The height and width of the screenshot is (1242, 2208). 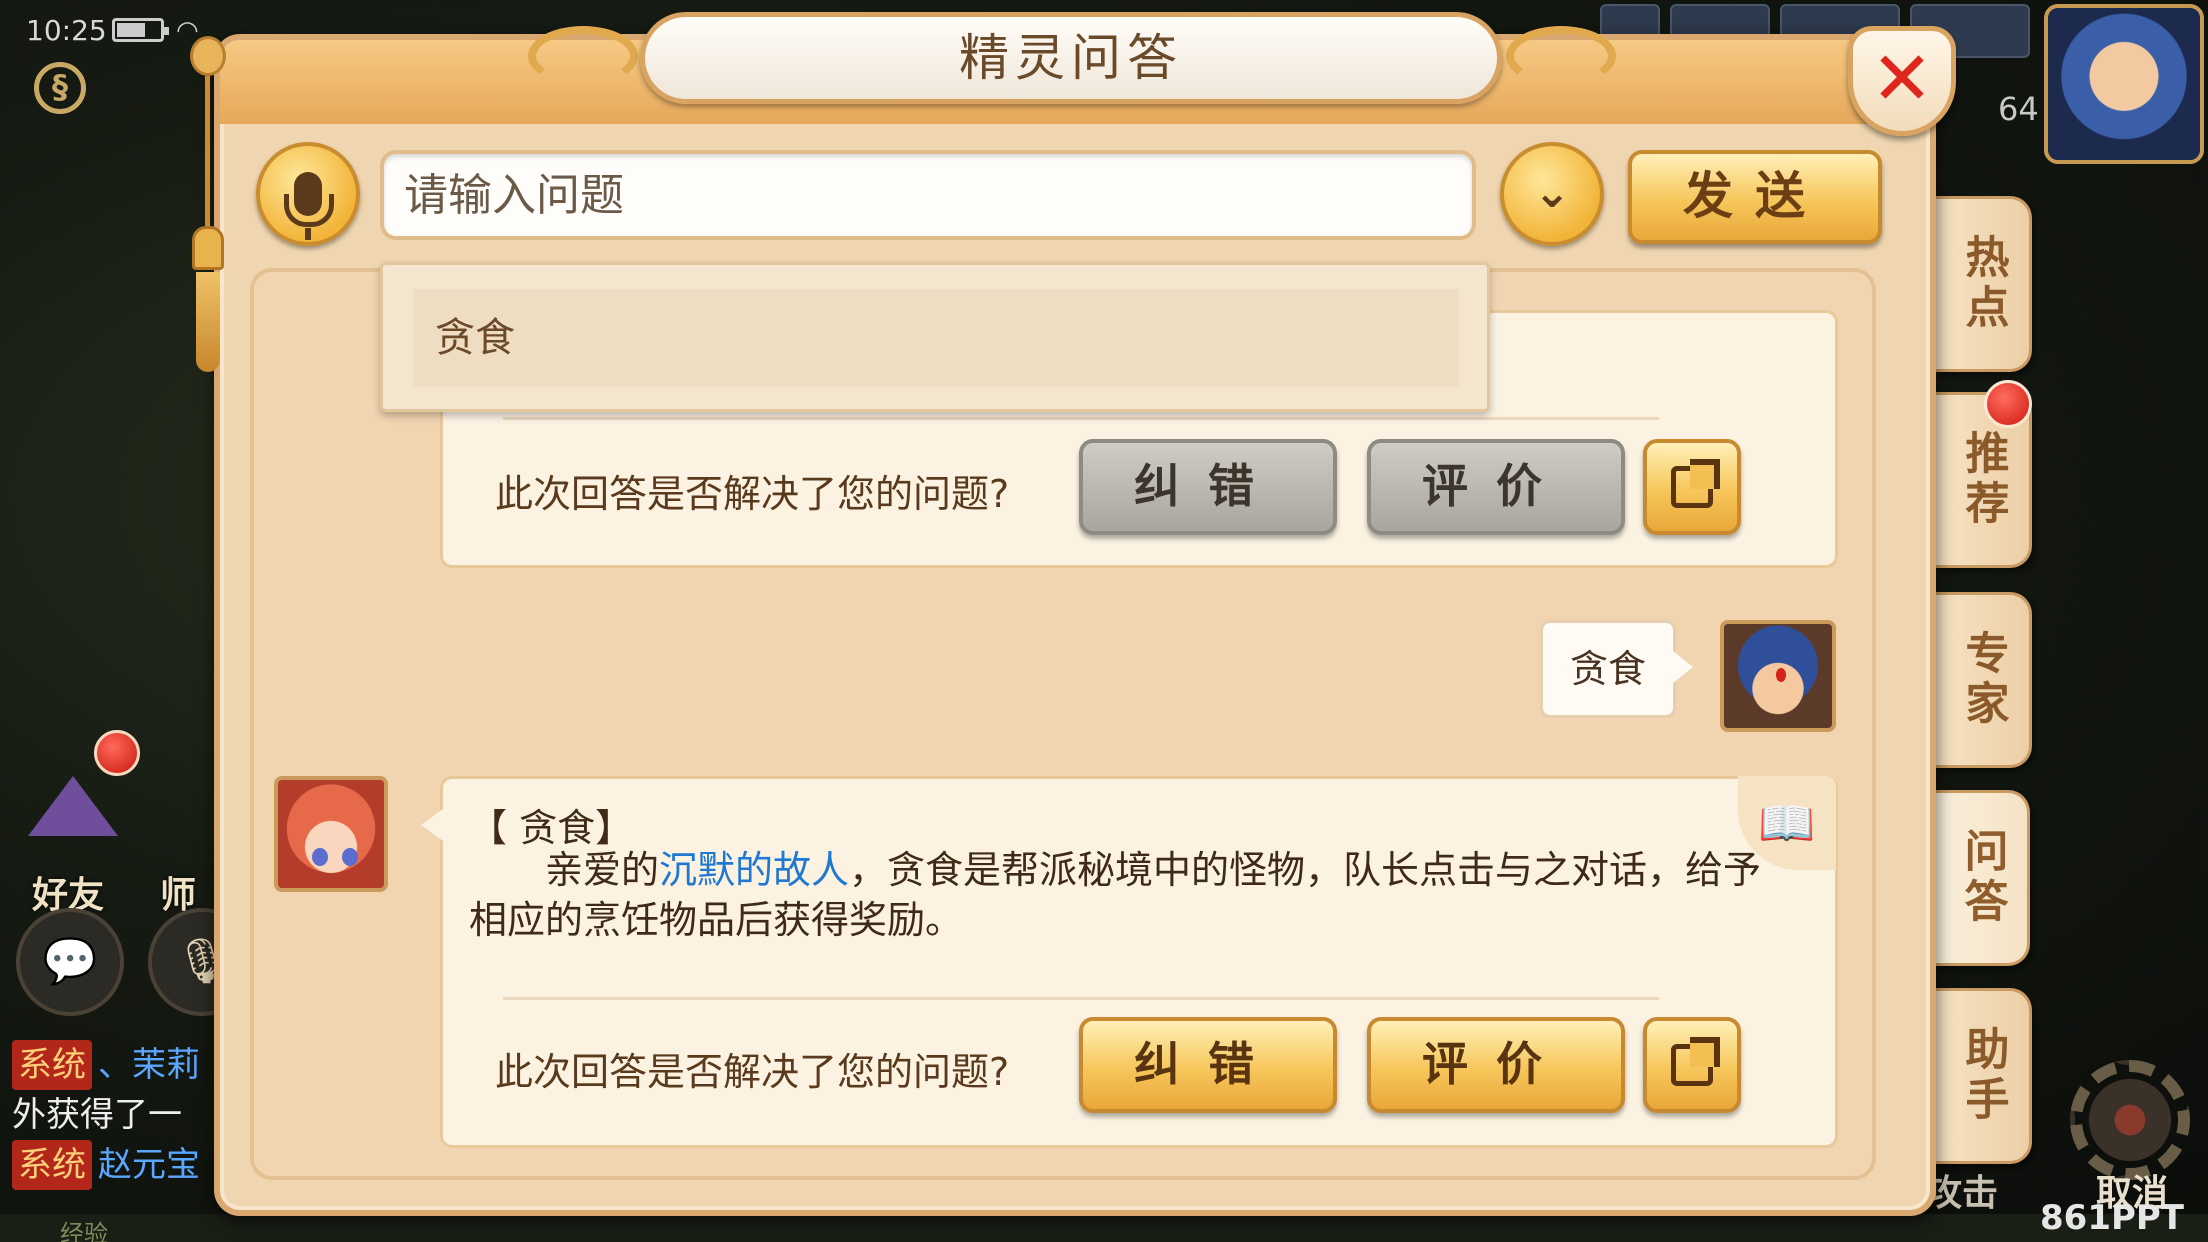 I want to click on rate-button: 评价, so click(x=1496, y=1065).